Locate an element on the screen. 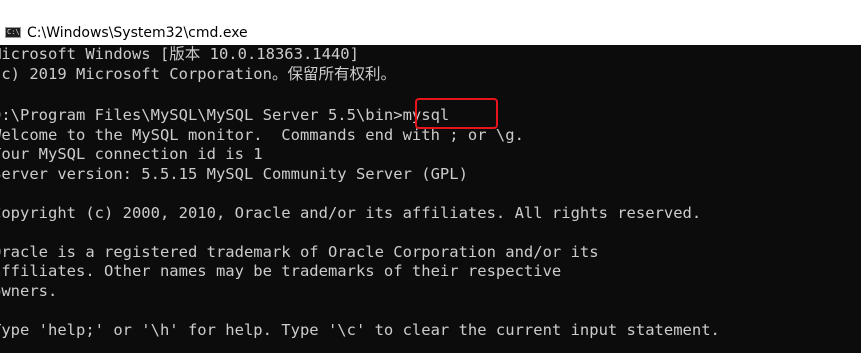 This screenshot has width=861, height=353. window-title: C:\Windows\System32\cmd.exe is located at coordinates (137, 33).